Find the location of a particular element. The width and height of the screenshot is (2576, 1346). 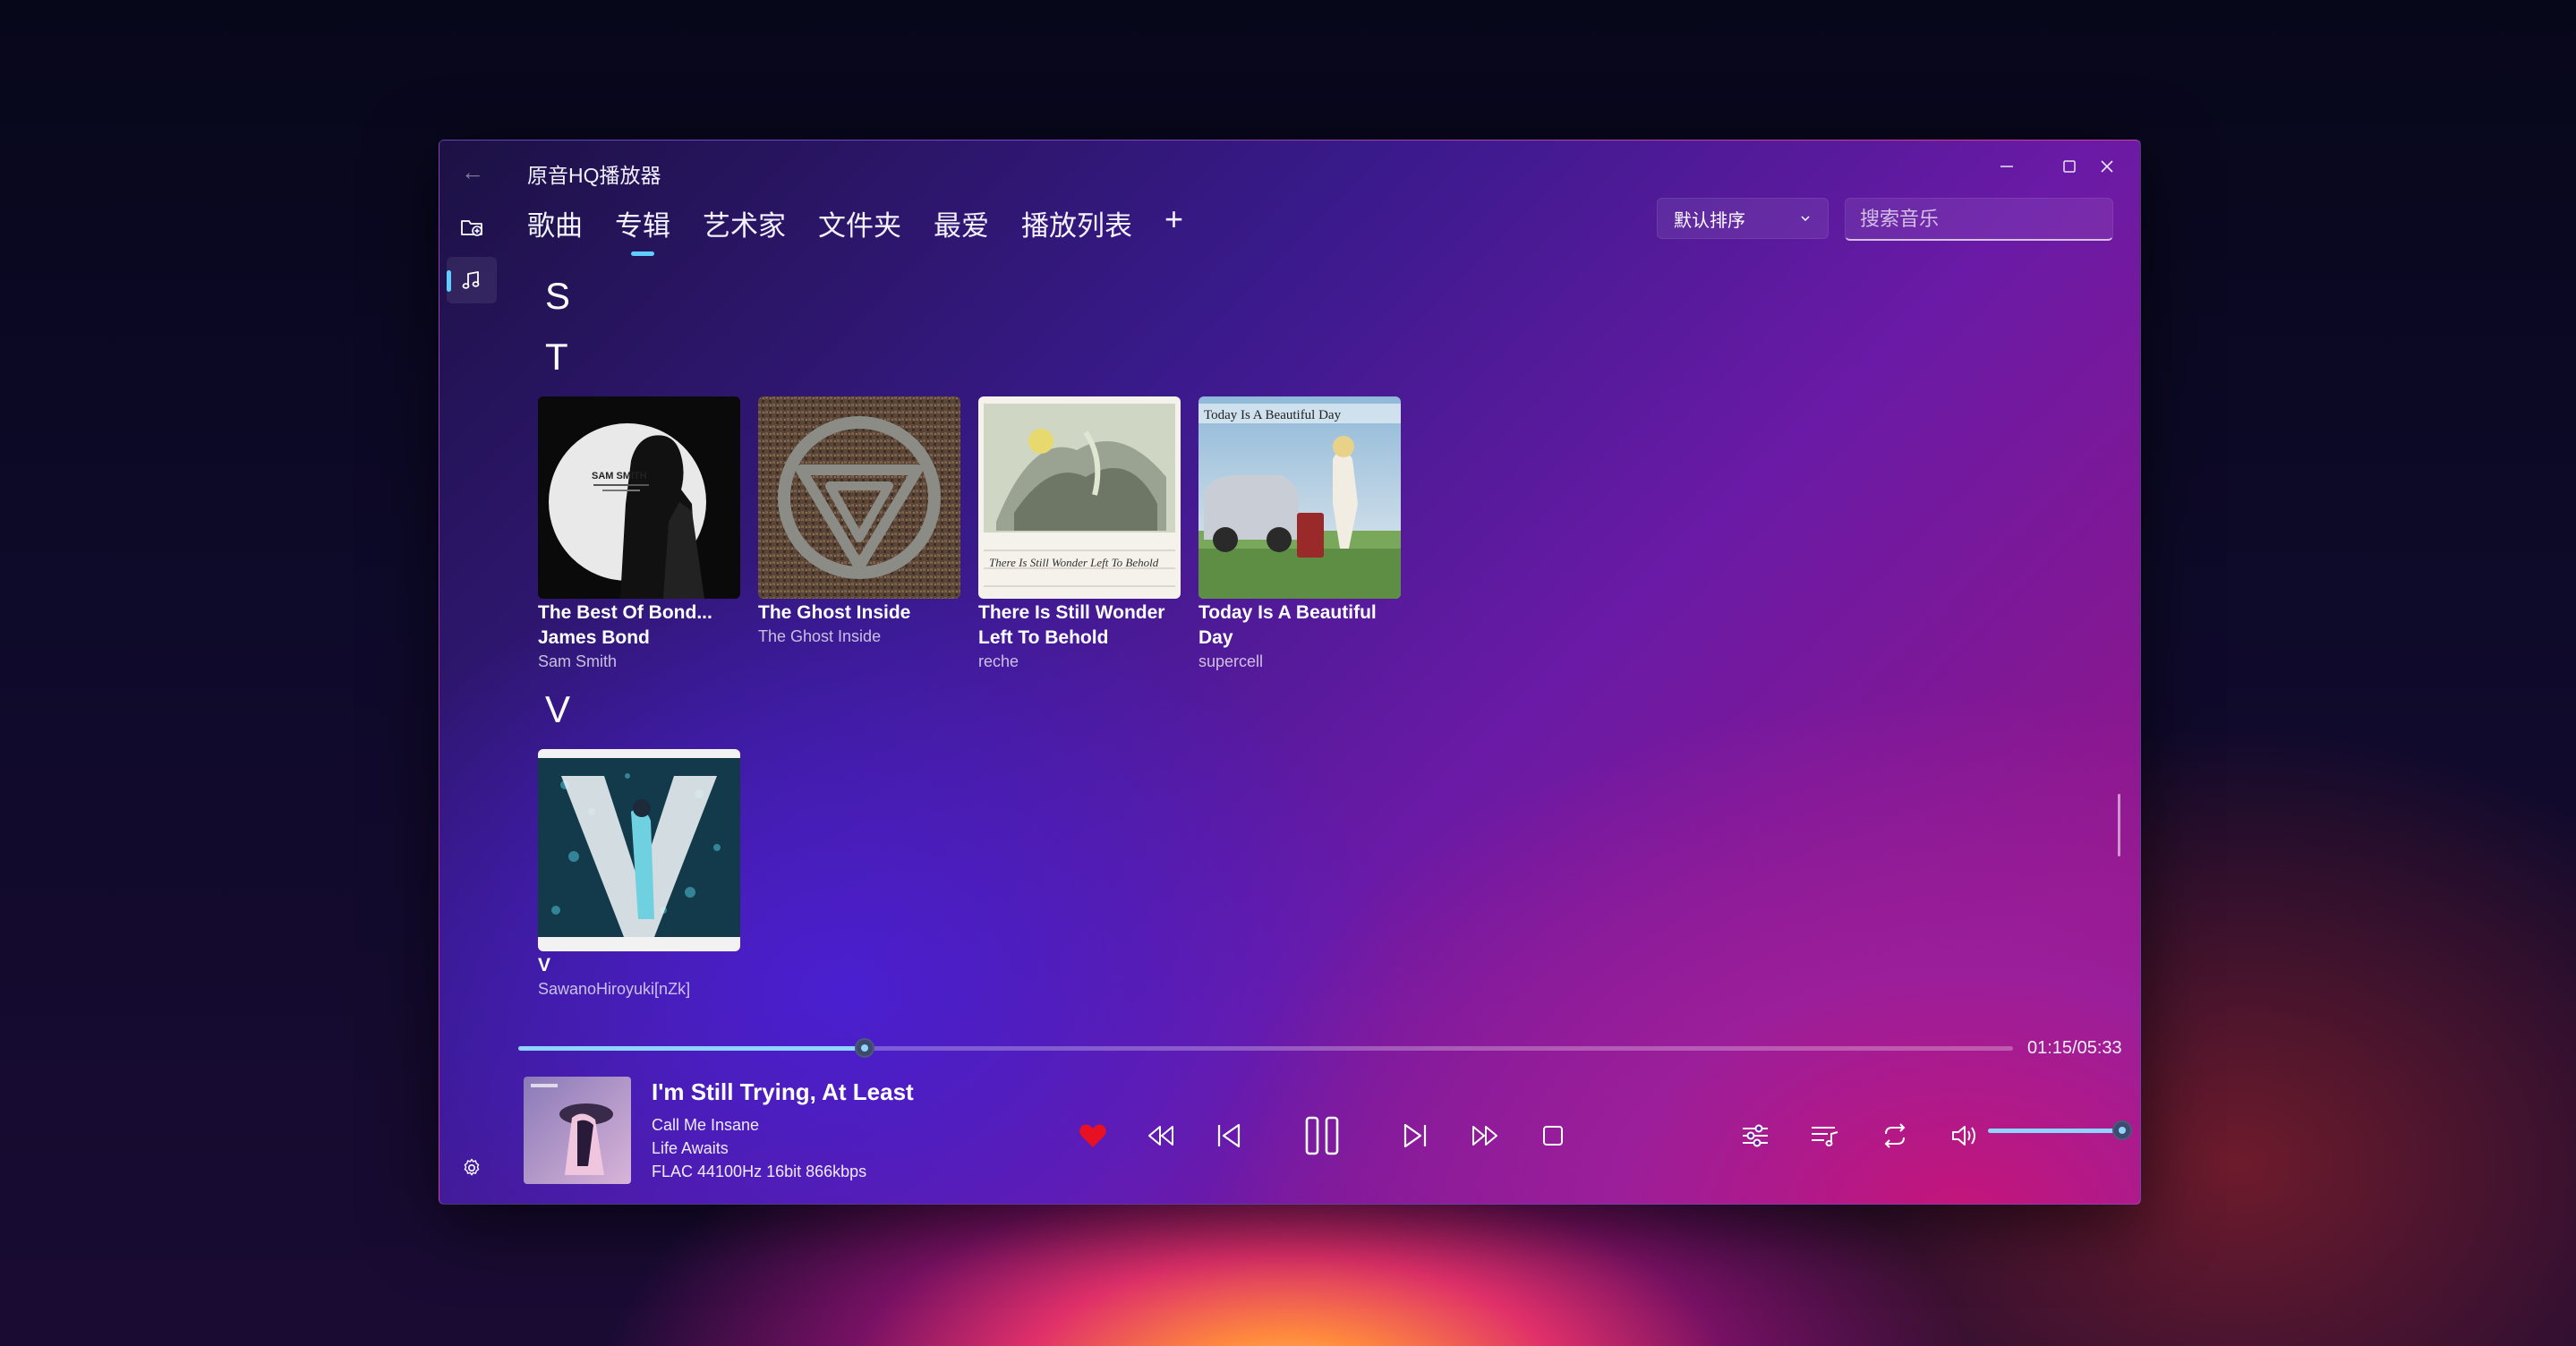

playlist-icon is located at coordinates (1825, 1136).